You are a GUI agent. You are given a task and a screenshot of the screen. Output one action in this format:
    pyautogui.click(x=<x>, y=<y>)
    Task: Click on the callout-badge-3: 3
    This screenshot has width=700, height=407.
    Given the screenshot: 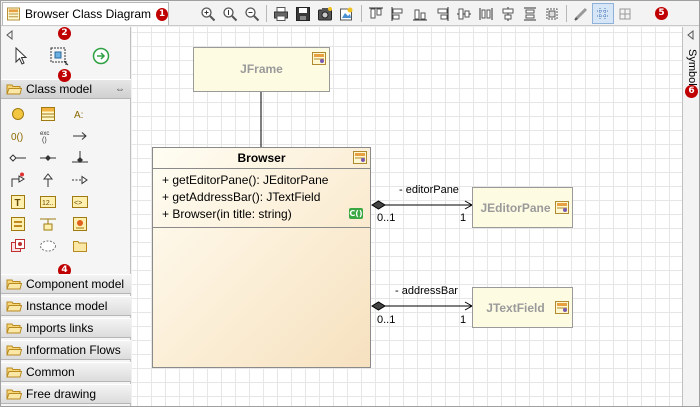 What is the action you would take?
    pyautogui.click(x=64, y=75)
    